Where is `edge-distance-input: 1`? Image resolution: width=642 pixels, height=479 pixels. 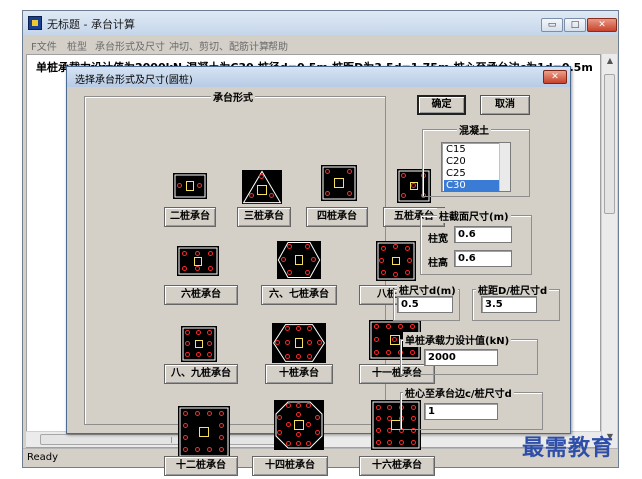
edge-distance-input: 1 is located at coordinates (461, 411).